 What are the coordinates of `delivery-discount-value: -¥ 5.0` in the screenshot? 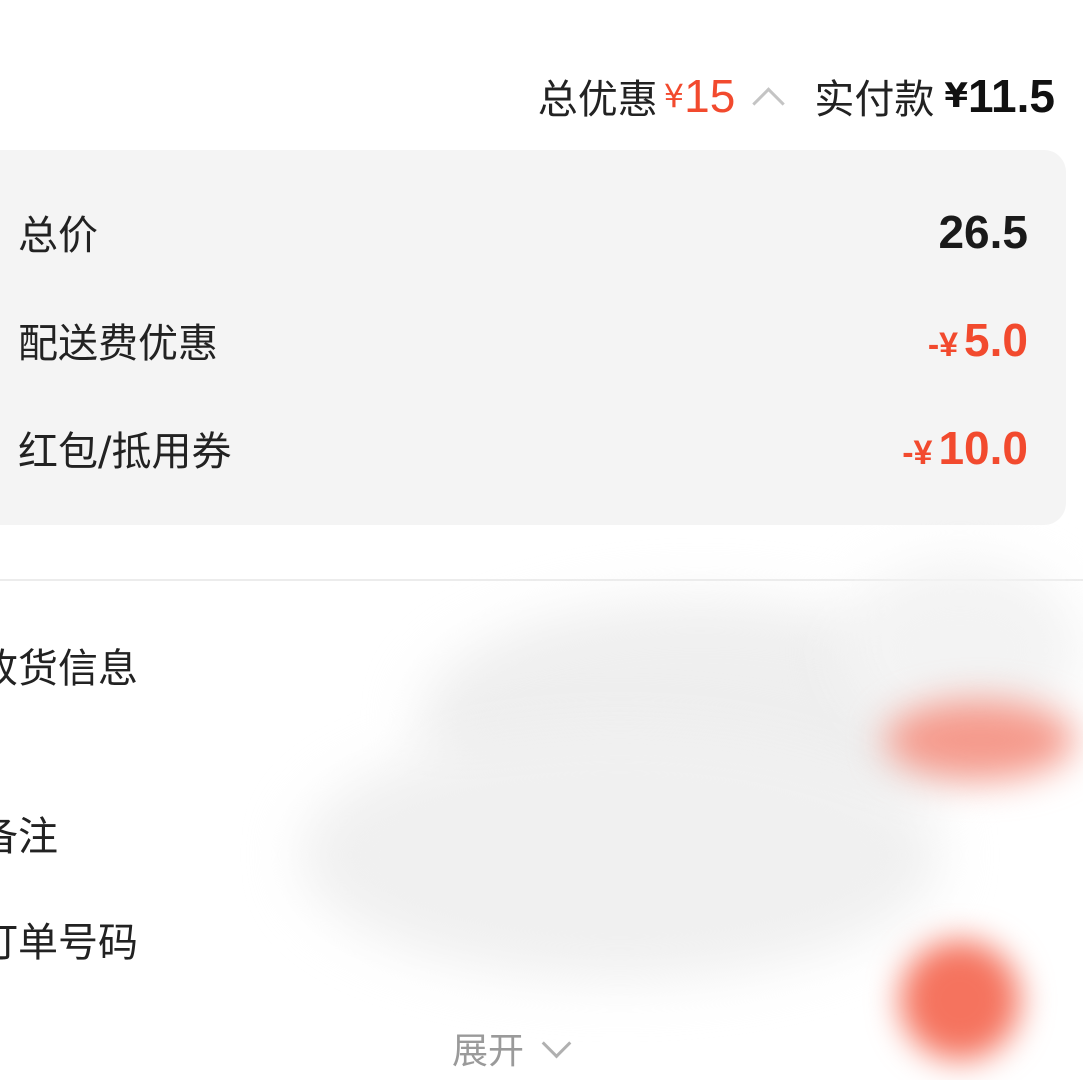 It's located at (978, 340).